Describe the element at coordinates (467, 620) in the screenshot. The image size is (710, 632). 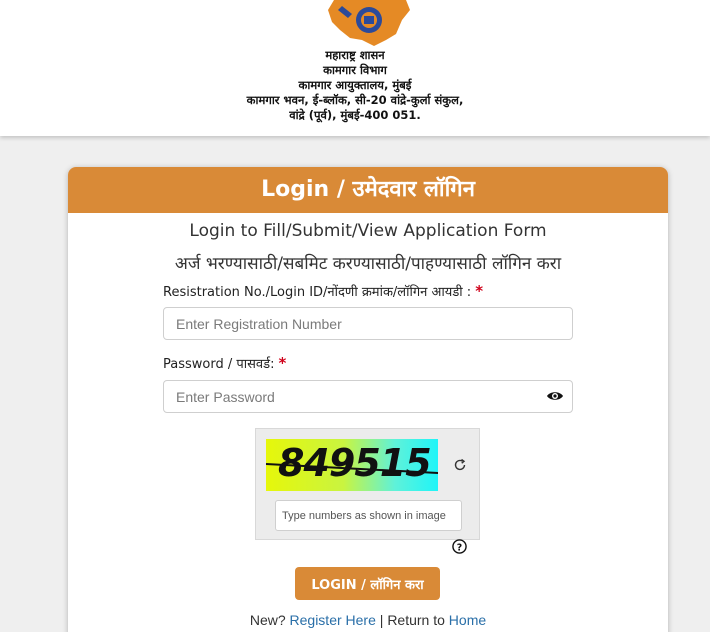
I see `home-link: Home` at that location.